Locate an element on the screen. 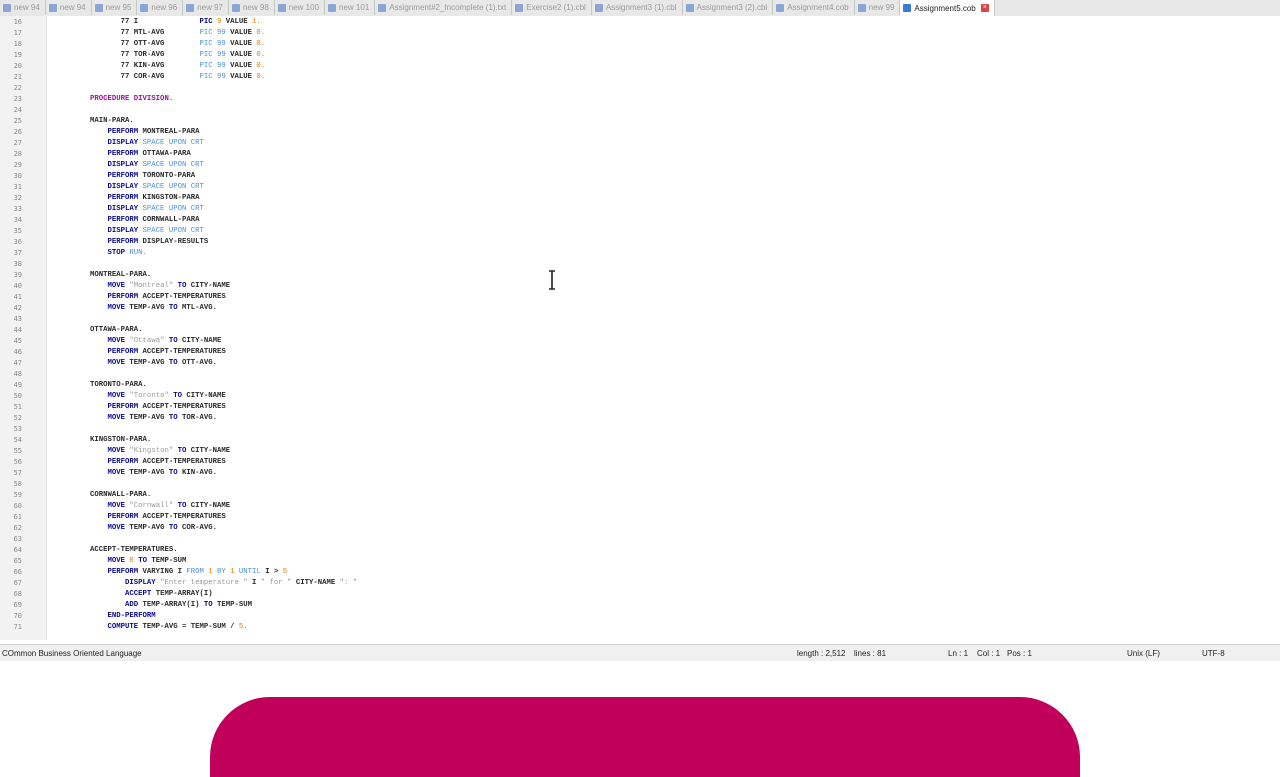  code-line: 22 is located at coordinates (640, 88).